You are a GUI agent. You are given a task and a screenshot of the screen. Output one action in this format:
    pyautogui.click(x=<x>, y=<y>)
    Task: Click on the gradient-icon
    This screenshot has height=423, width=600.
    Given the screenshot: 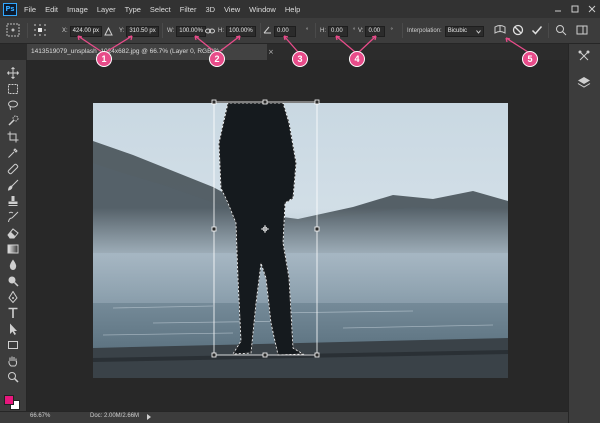 What is the action you would take?
    pyautogui.click(x=13, y=249)
    